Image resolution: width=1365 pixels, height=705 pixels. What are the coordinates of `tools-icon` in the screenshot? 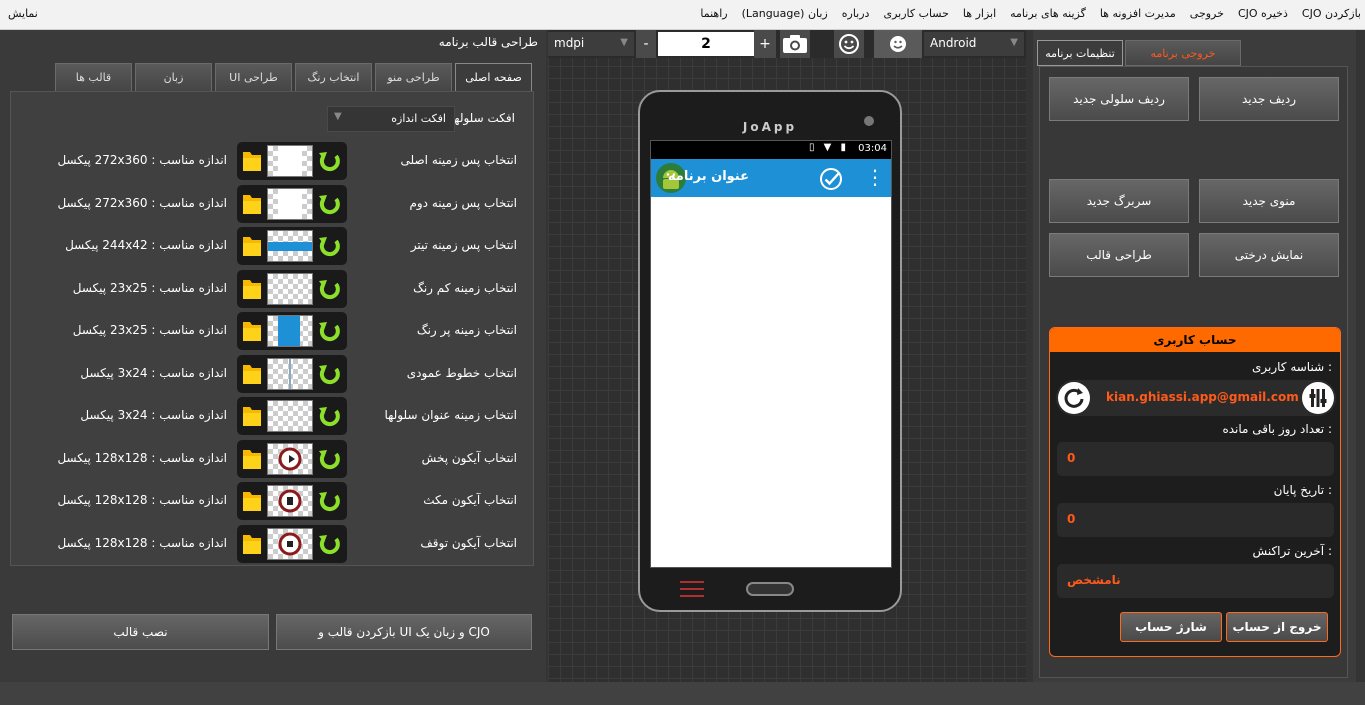 It's located at (1318, 398).